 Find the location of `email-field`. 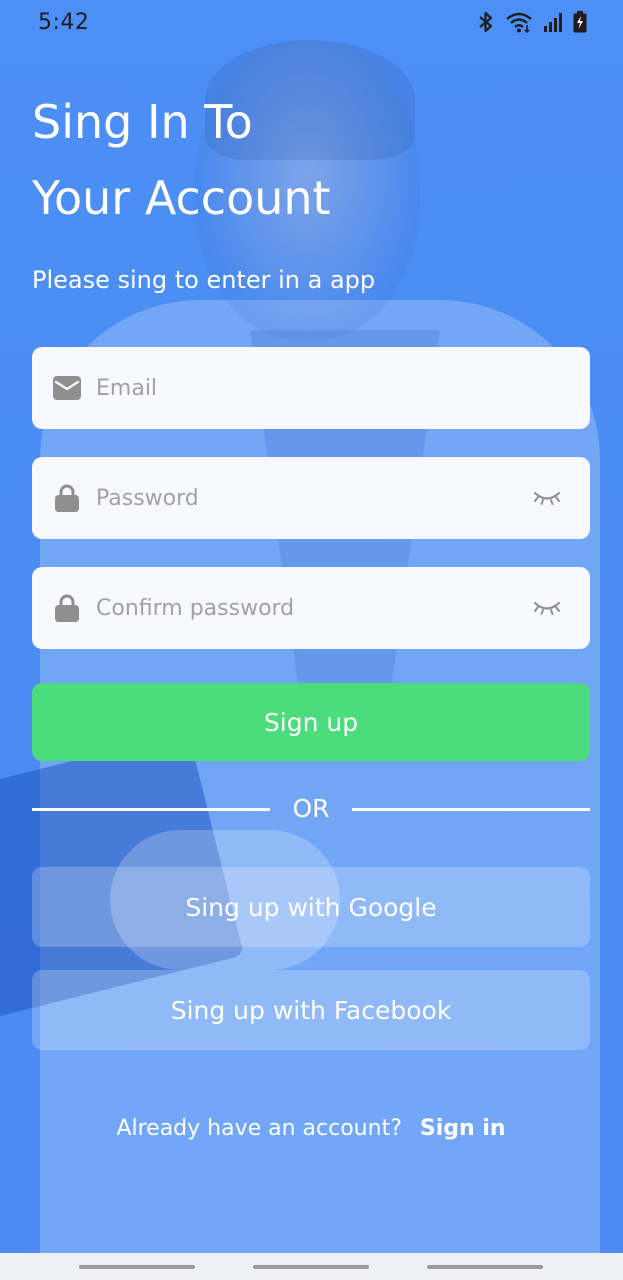

email-field is located at coordinates (311, 388).